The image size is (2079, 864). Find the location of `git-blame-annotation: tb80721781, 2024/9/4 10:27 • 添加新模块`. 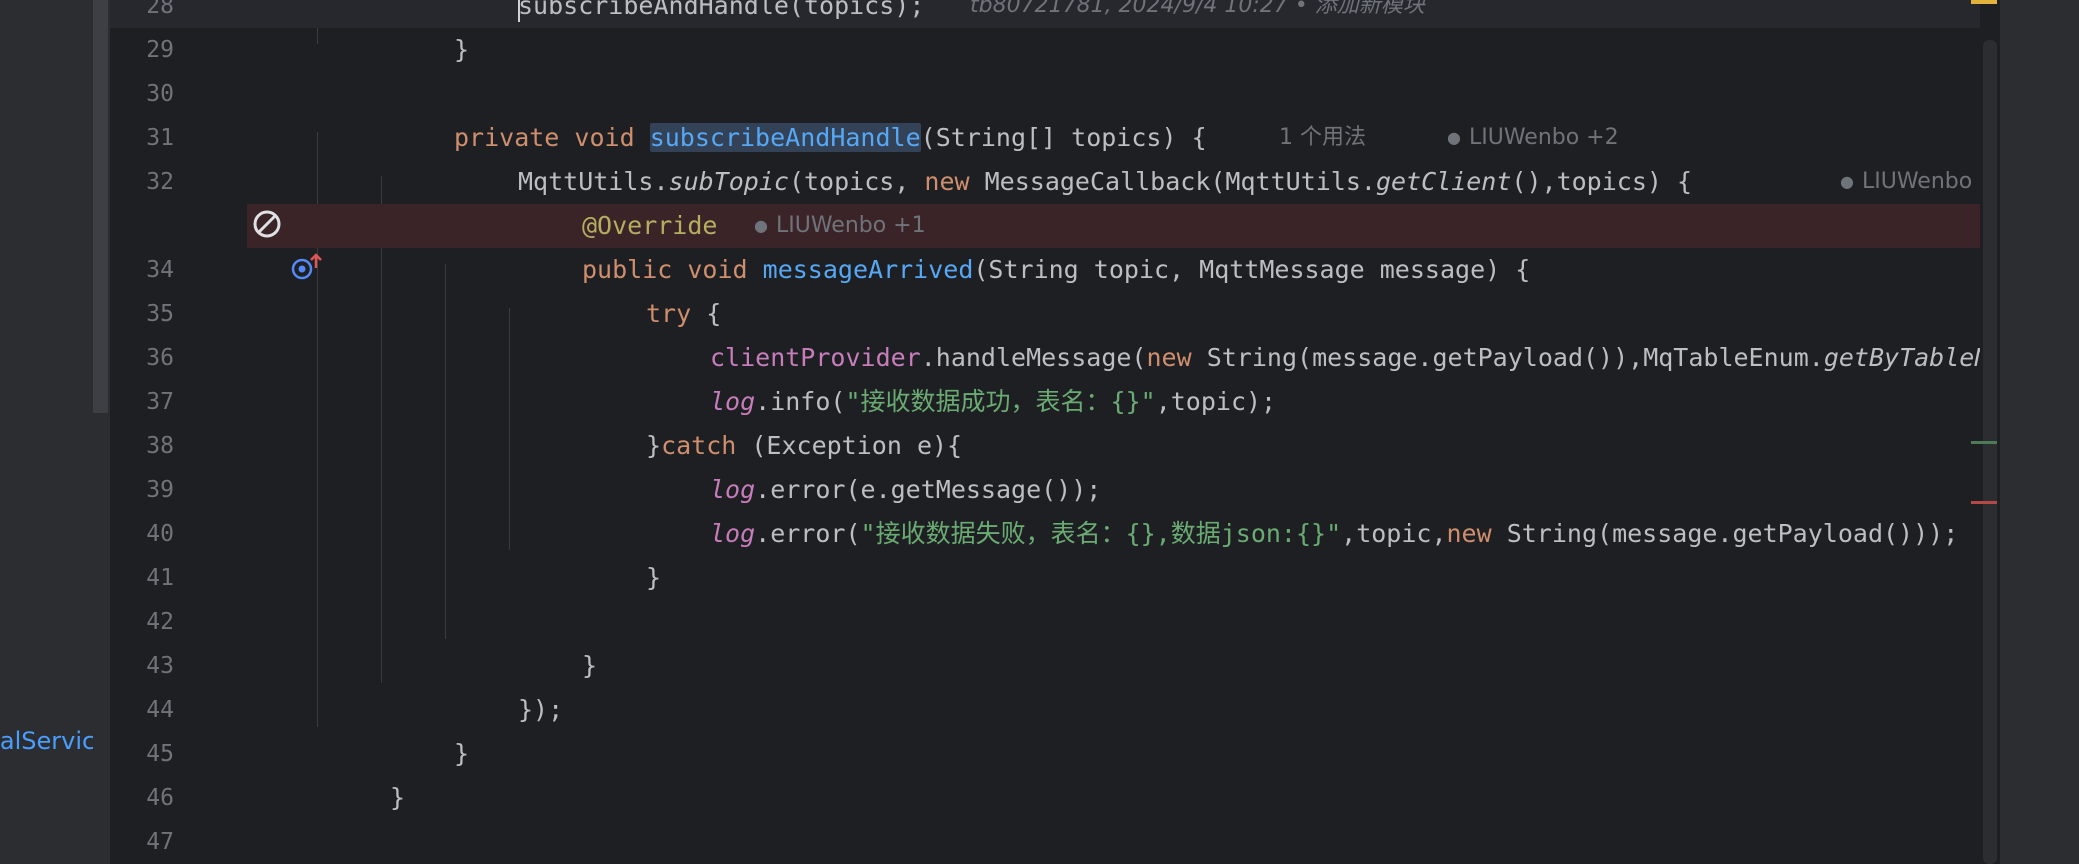

git-blame-annotation: tb80721781, 2024/9/4 10:27 • 添加新模块 is located at coordinates (1197, 14).